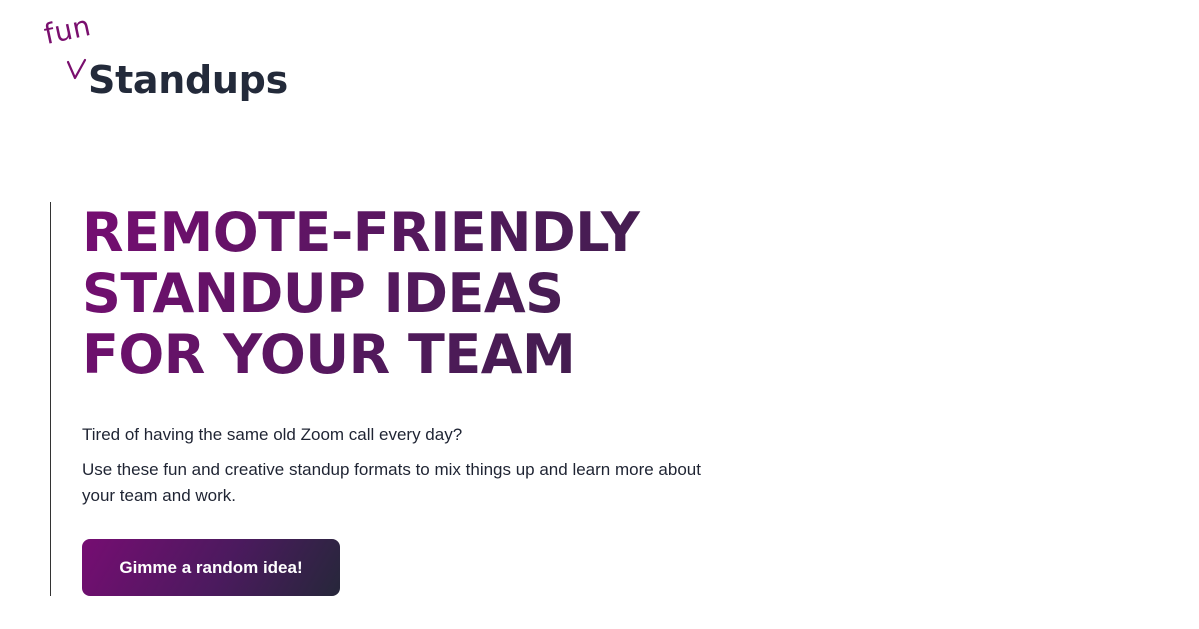 This screenshot has height=629, width=1199. Describe the element at coordinates (67, 30) in the screenshot. I see `logo-fun-text: fun` at that location.